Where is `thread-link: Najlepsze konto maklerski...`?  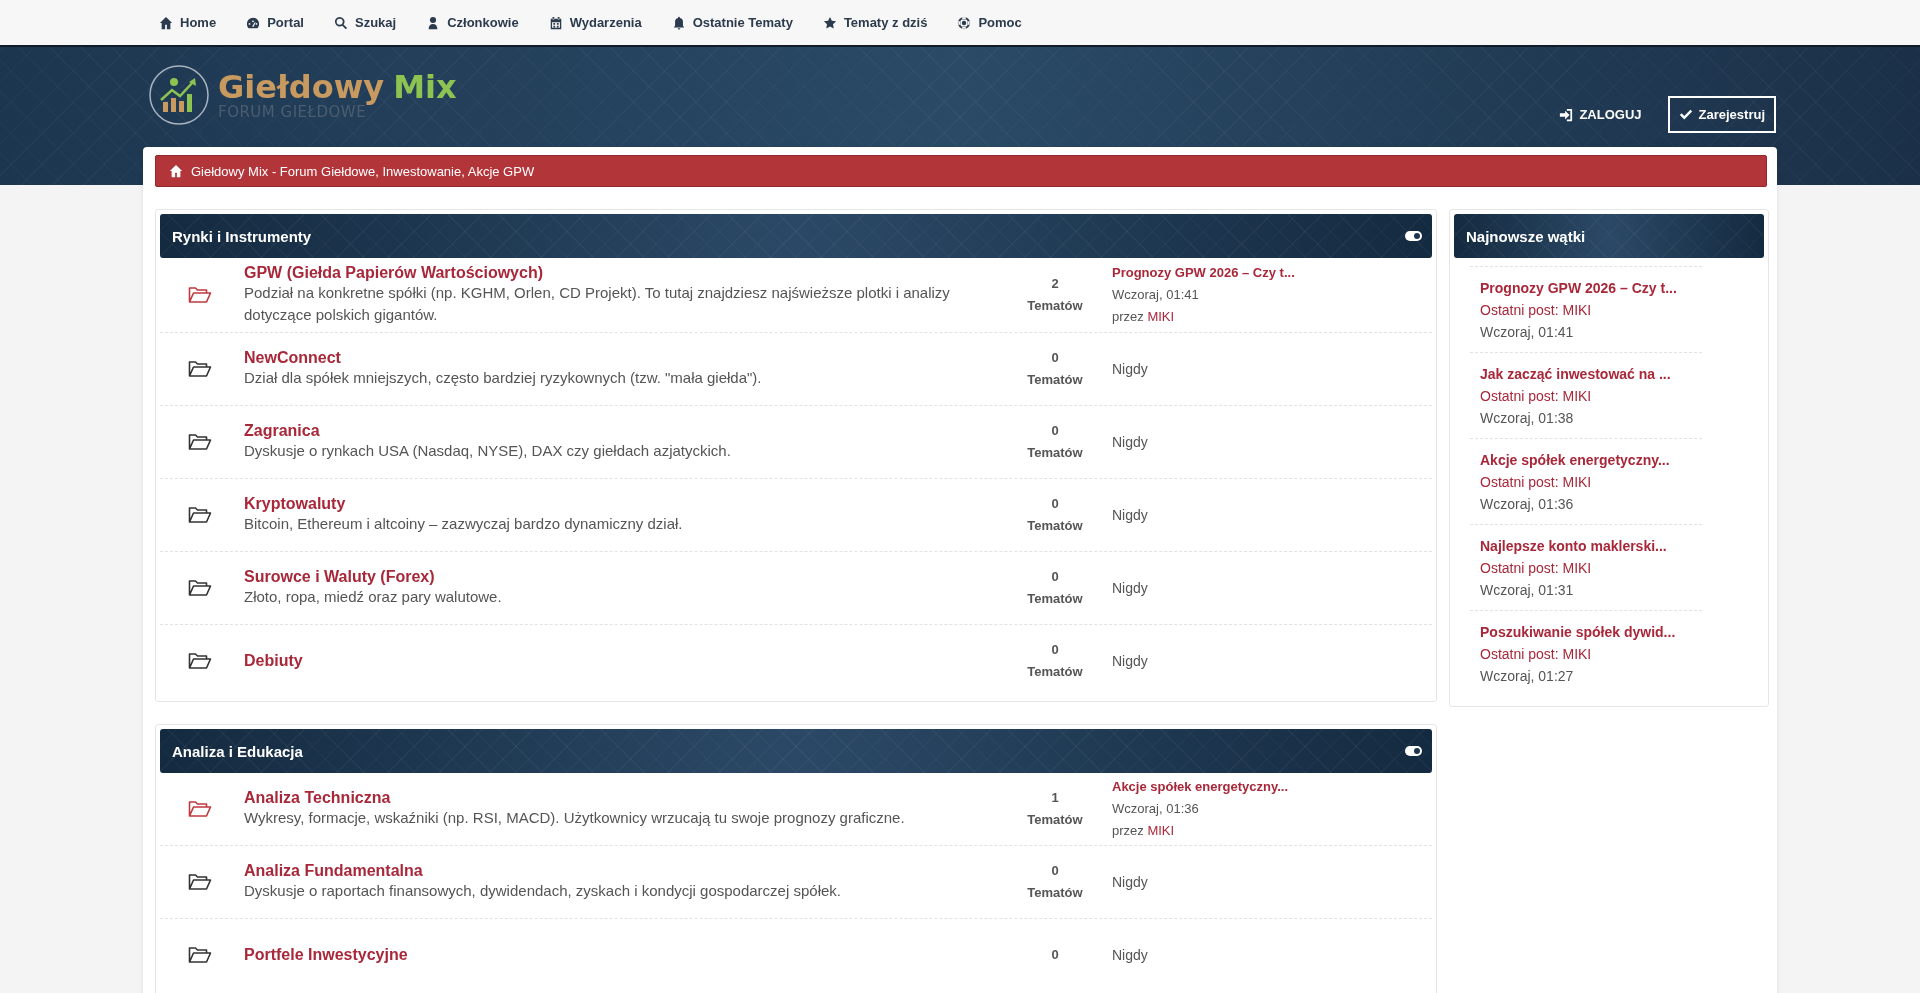 thread-link: Najlepsze konto maklerski... is located at coordinates (1591, 546).